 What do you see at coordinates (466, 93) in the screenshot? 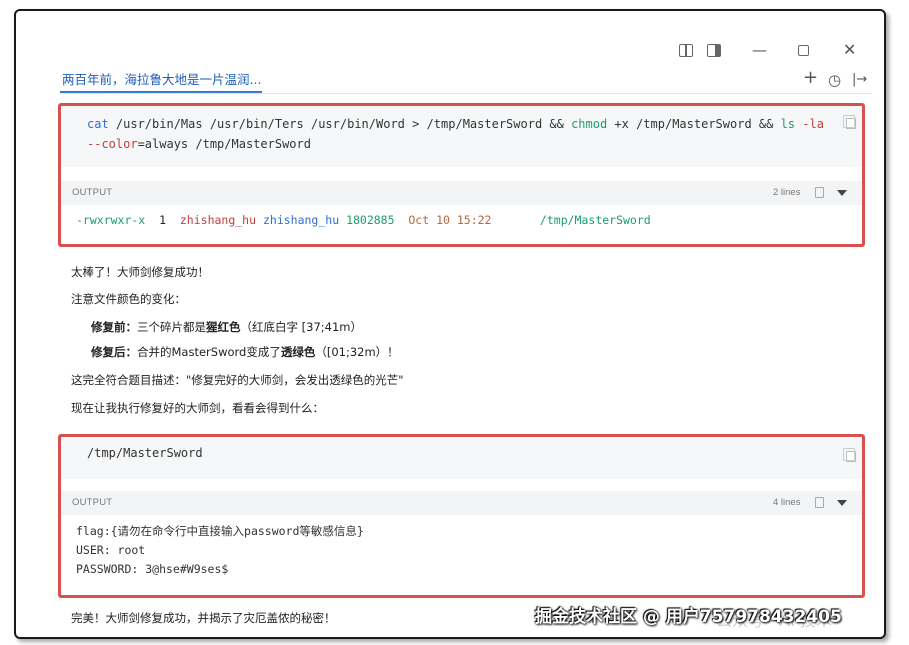
I see `tab-divider` at bounding box center [466, 93].